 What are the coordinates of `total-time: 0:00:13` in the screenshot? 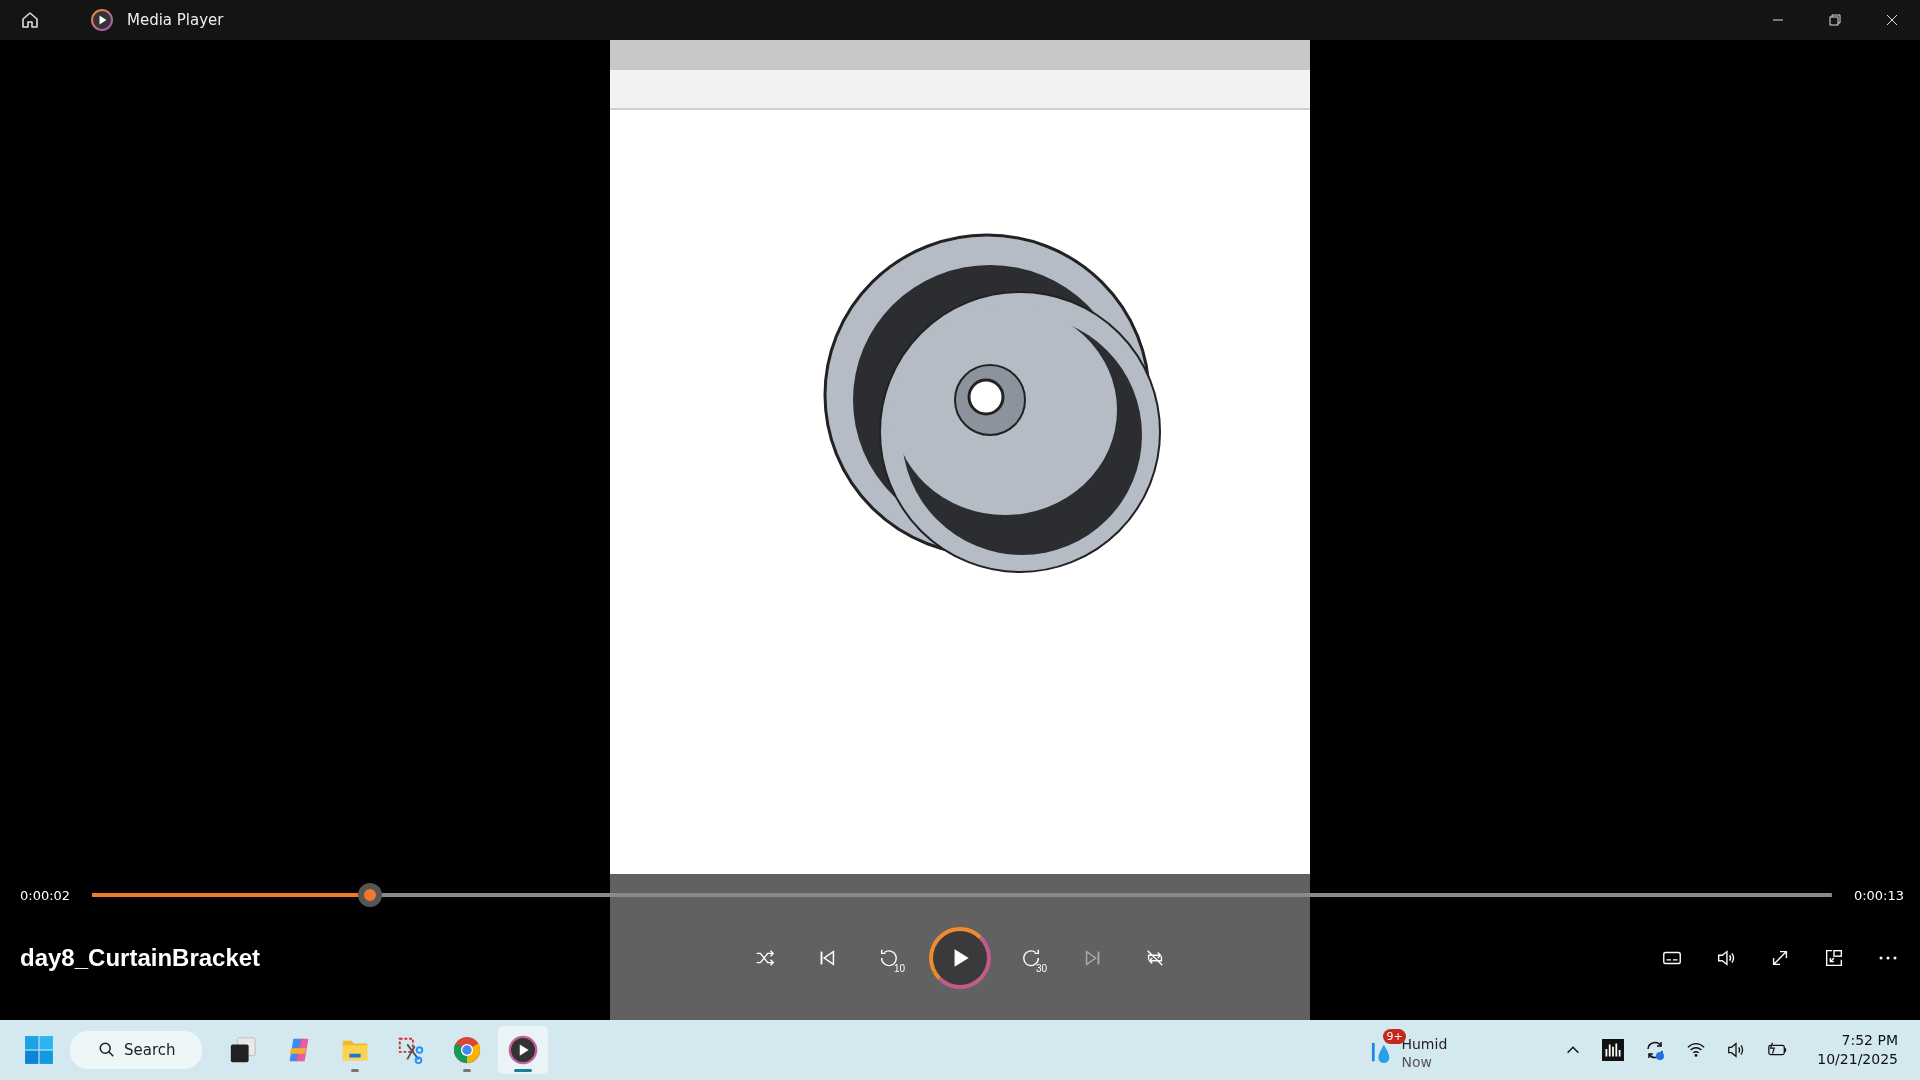 It's located at (1878, 895).